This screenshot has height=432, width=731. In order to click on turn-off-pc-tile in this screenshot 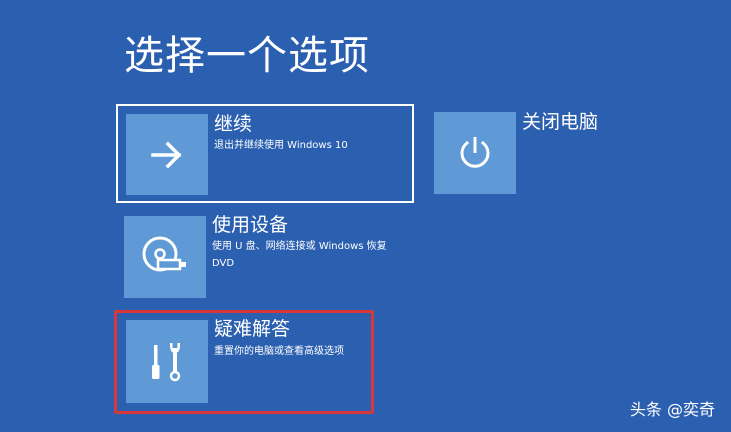, I will do `click(475, 153)`.